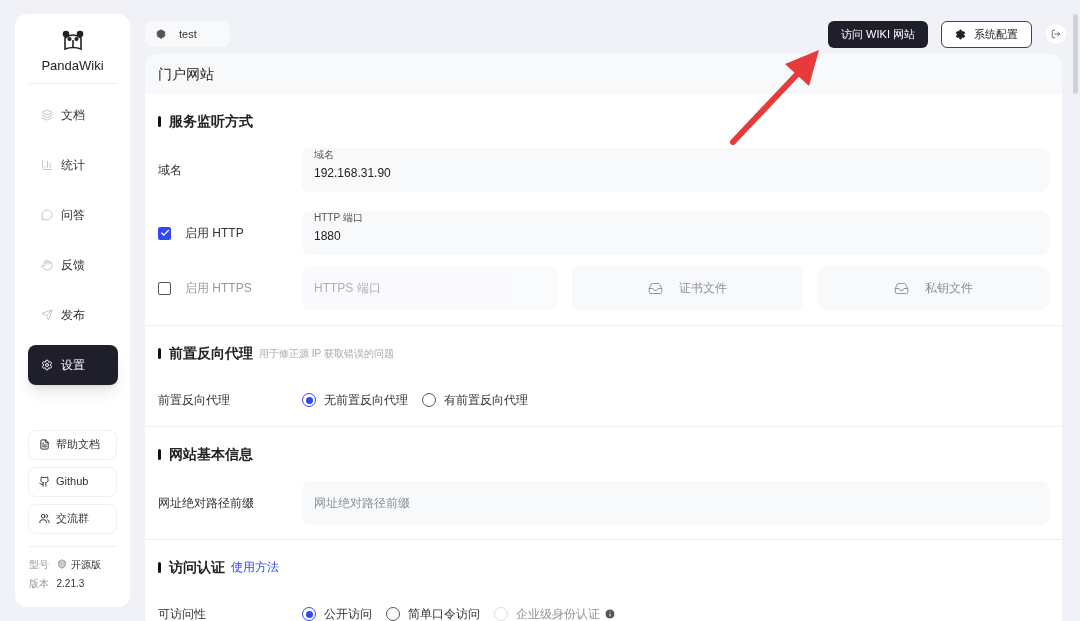 The image size is (1080, 621). Describe the element at coordinates (475, 400) in the screenshot. I see `radio-option: 有前置反向代理` at that location.